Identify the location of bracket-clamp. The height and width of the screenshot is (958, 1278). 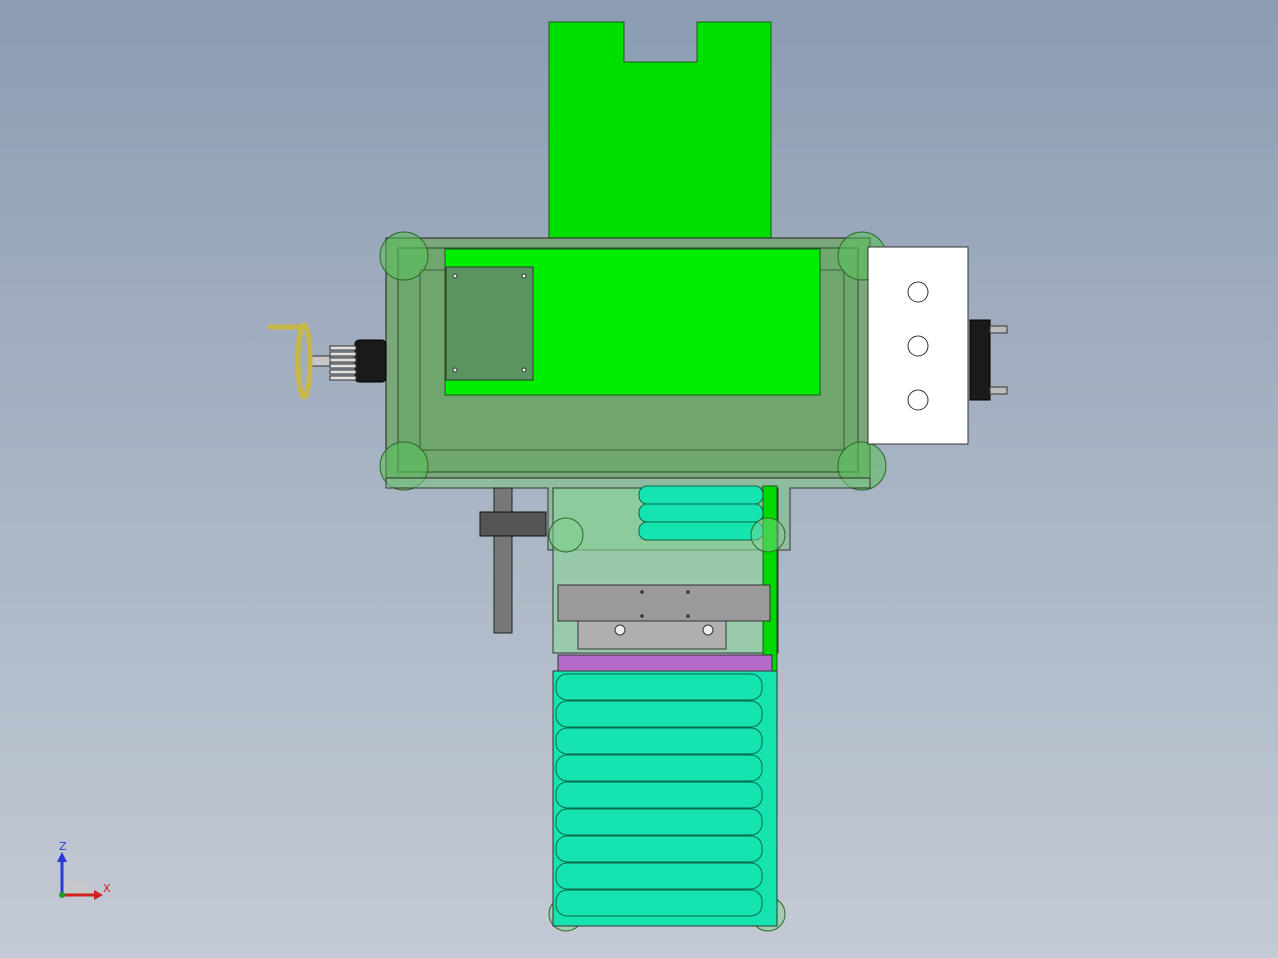
(513, 524).